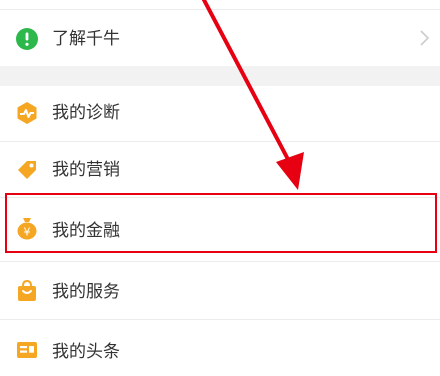  I want to click on diagnosis-icon, so click(27, 113).